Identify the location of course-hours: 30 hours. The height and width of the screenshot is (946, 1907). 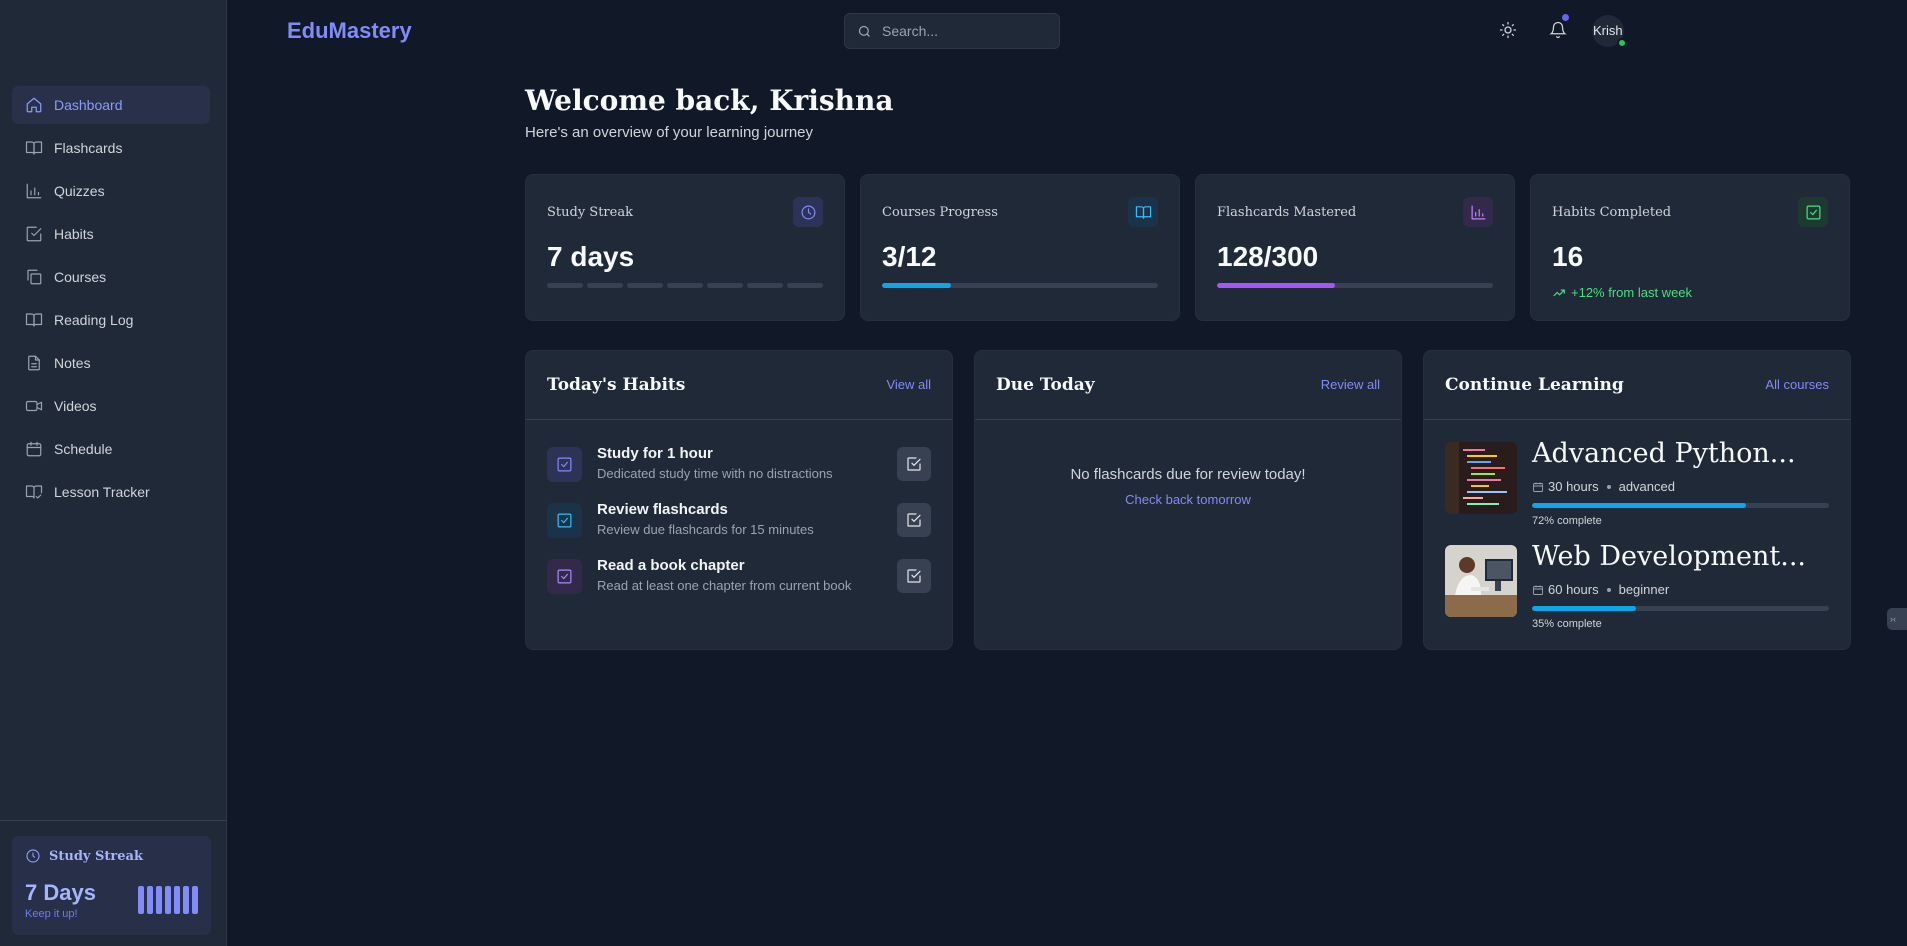
(1573, 486).